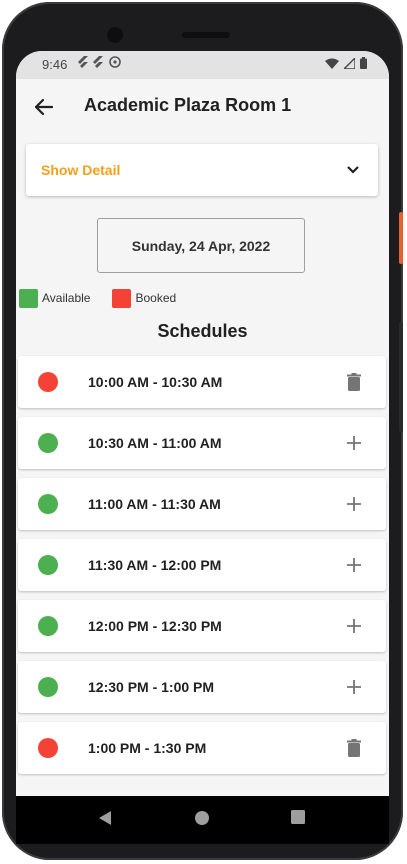 Image resolution: width=407 pixels, height=864 pixels. Describe the element at coordinates (28, 298) in the screenshot. I see `available-swatch` at that location.